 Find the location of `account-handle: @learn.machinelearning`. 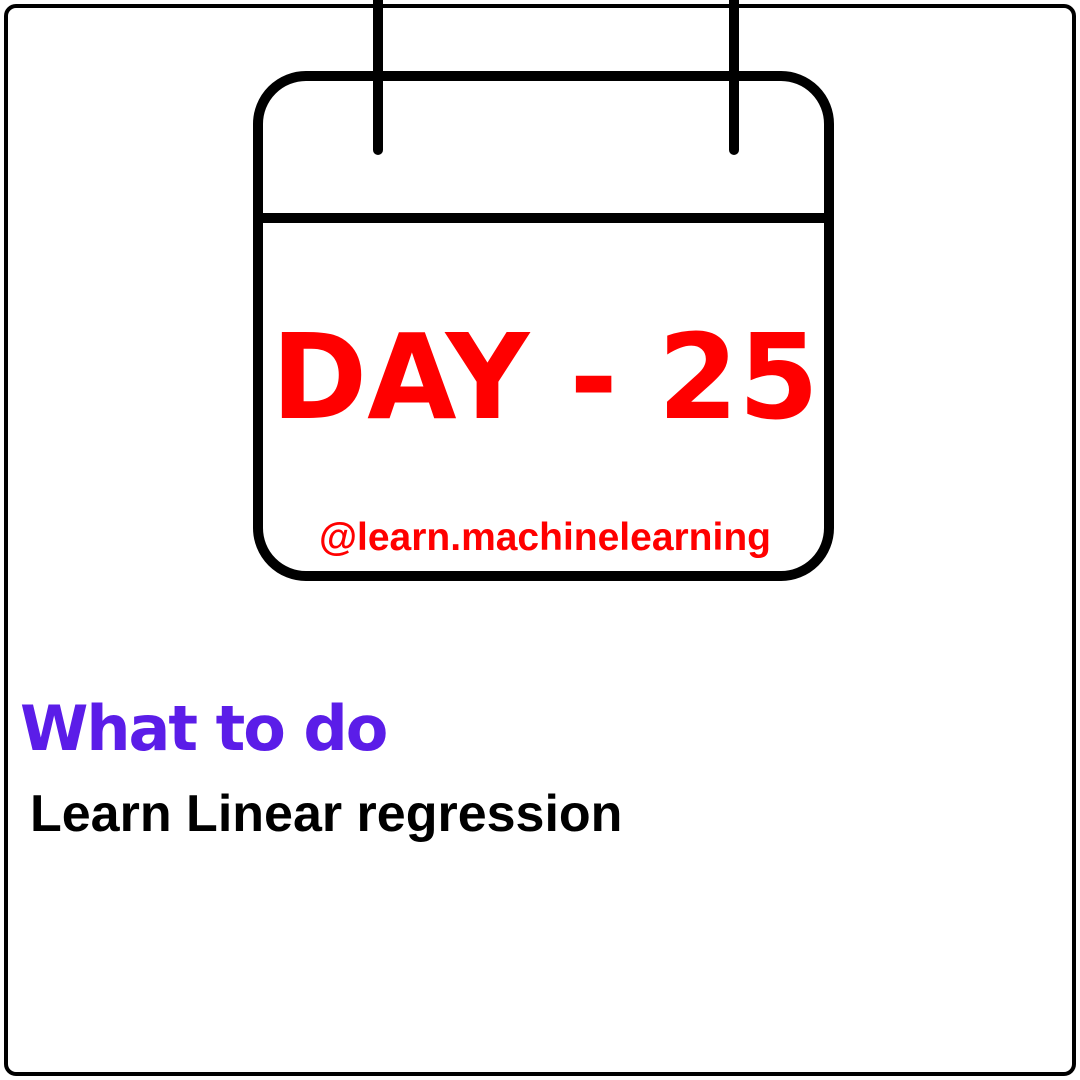

account-handle: @learn.machinelearning is located at coordinates (544, 537).